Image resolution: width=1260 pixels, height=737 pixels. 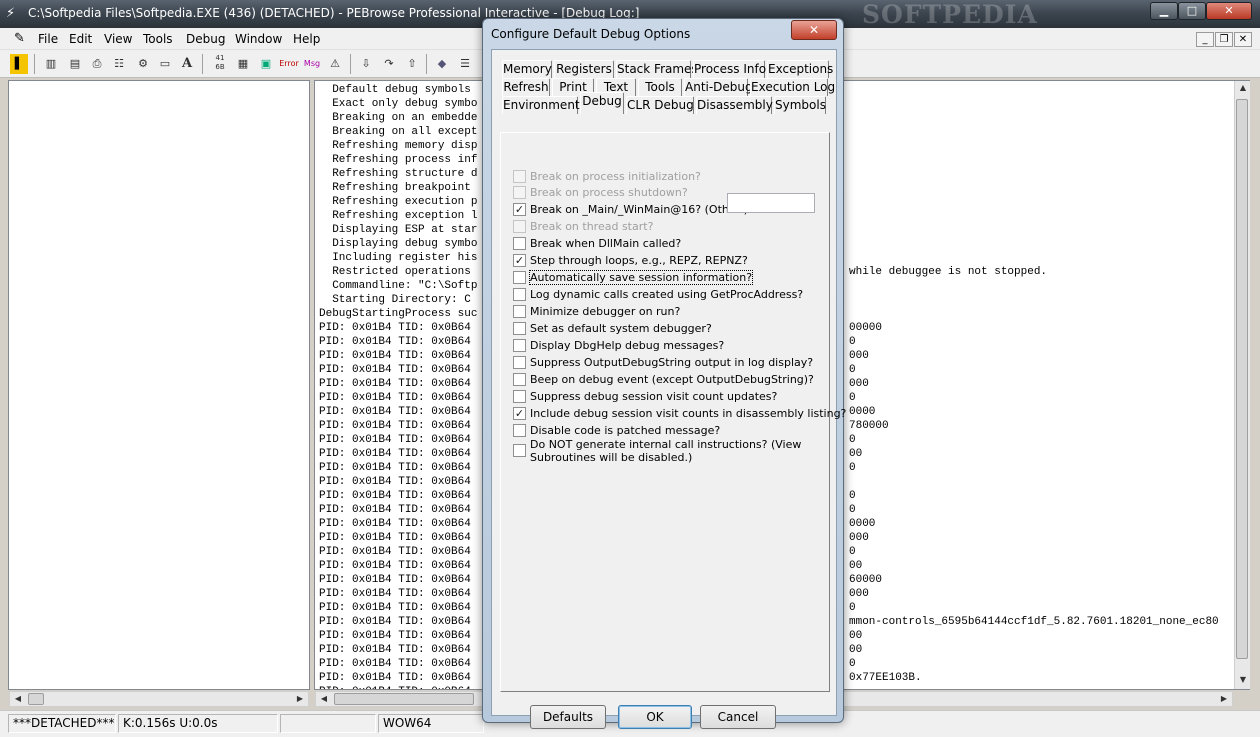 I want to click on list-icon: ☰, so click(x=465, y=64).